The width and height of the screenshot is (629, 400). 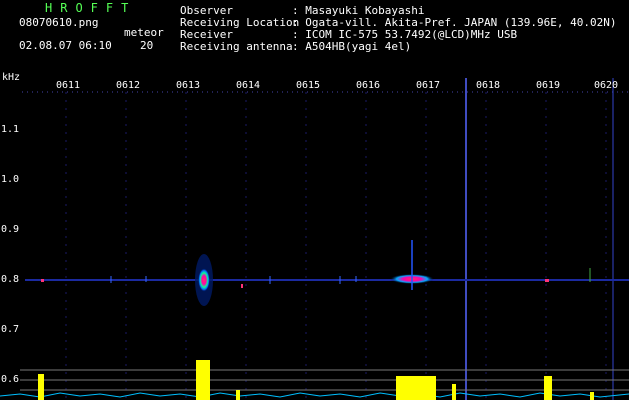 What do you see at coordinates (68, 85) in the screenshot?
I see `x-tick-1: 0611` at bounding box center [68, 85].